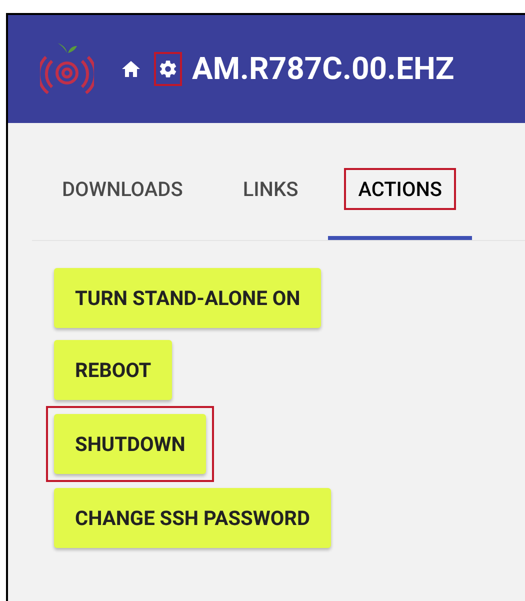 The image size is (525, 601). What do you see at coordinates (270, 204) in the screenshot?
I see `tab: LINKS` at bounding box center [270, 204].